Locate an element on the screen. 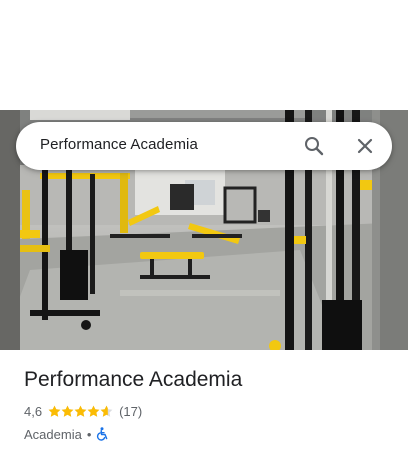 Image resolution: width=408 pixels, height=460 pixels. place-title: Performance Academia is located at coordinates (204, 380).